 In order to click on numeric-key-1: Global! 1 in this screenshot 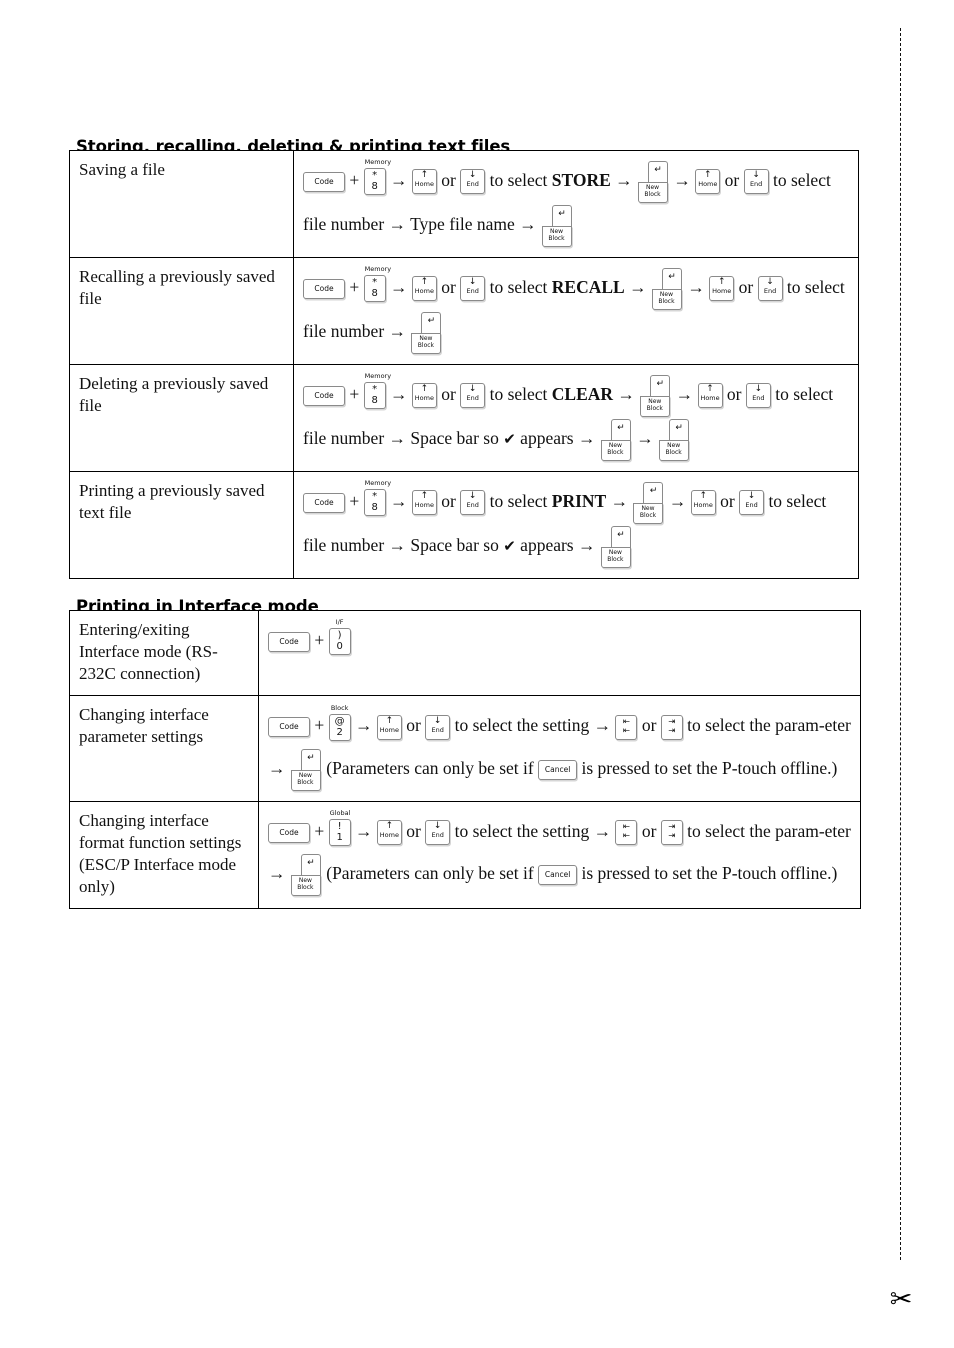, I will do `click(339, 828)`.